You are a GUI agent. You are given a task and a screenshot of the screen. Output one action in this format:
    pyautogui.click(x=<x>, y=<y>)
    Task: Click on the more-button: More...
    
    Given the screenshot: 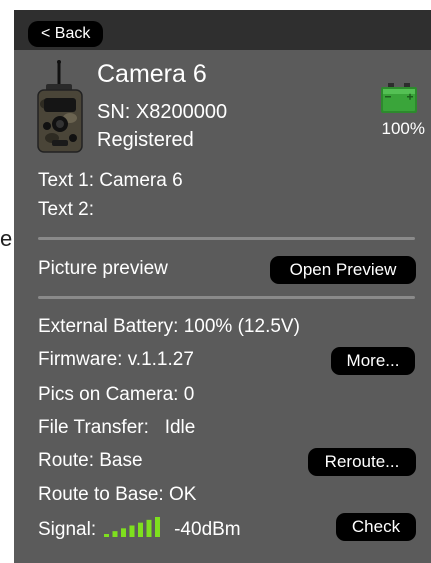 What is the action you would take?
    pyautogui.click(x=373, y=361)
    